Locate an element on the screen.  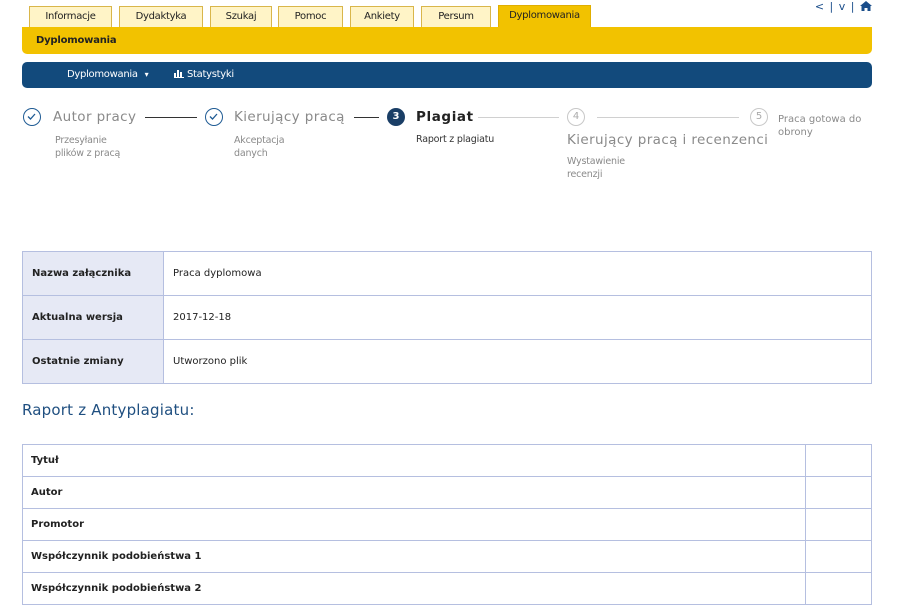
table-row: Promotor is located at coordinates (447, 524).